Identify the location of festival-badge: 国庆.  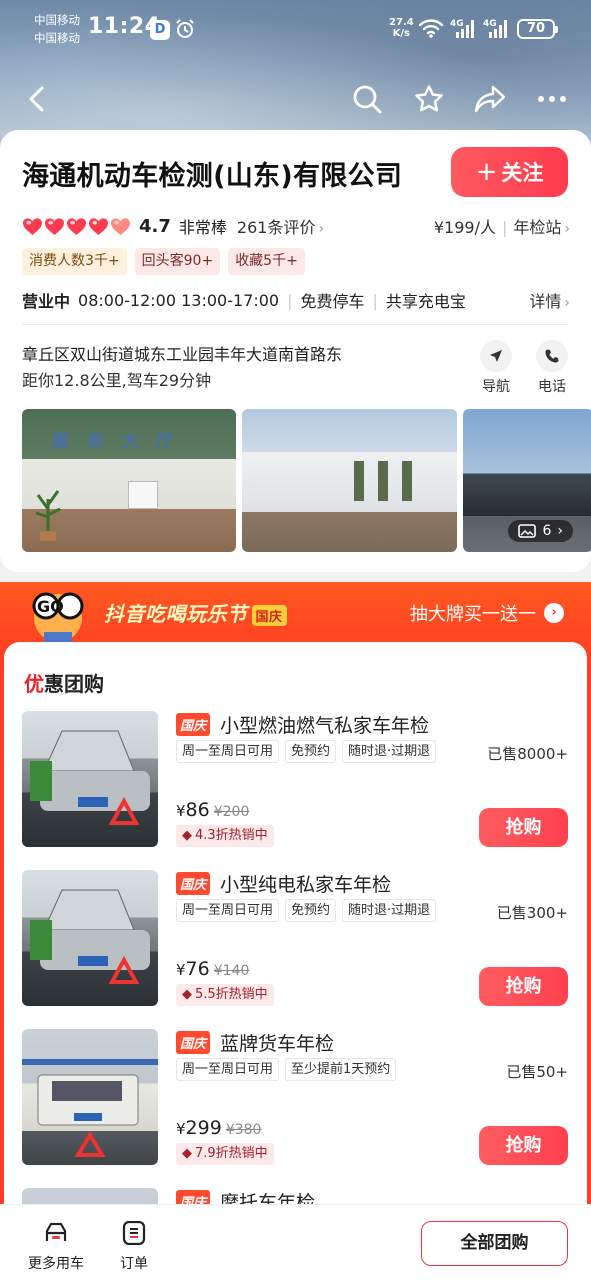
(269, 615).